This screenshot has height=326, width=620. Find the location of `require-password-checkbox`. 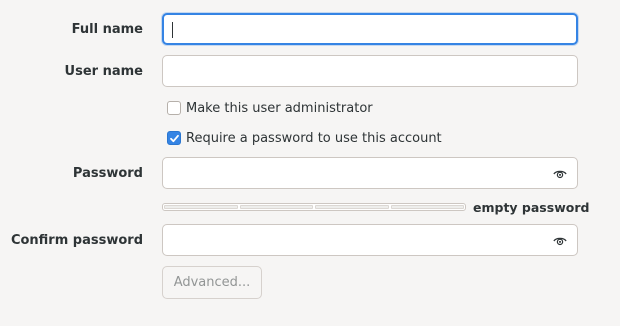

require-password-checkbox is located at coordinates (174, 138).